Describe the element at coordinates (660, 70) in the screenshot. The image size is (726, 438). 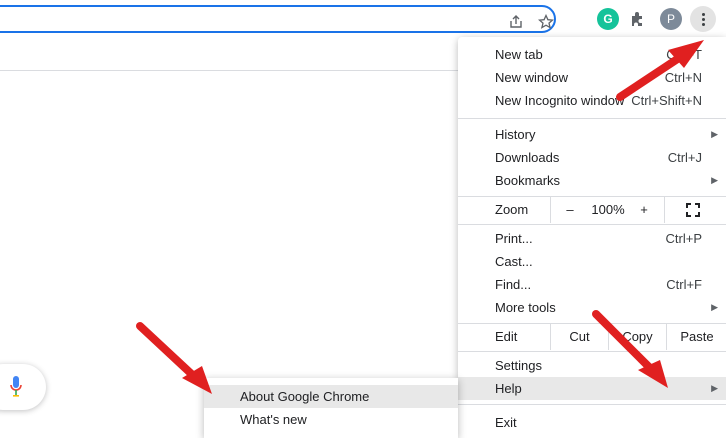
I see `annotation-arrow-kebab` at that location.